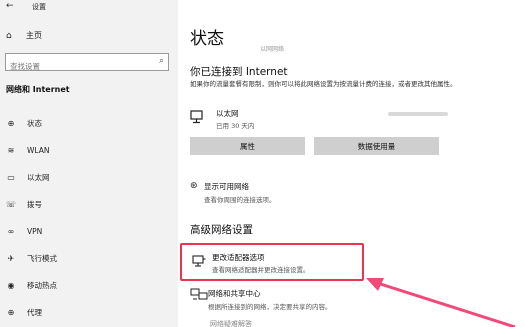  What do you see at coordinates (194, 186) in the screenshot?
I see `network-antenna-icon: ⊛` at bounding box center [194, 186].